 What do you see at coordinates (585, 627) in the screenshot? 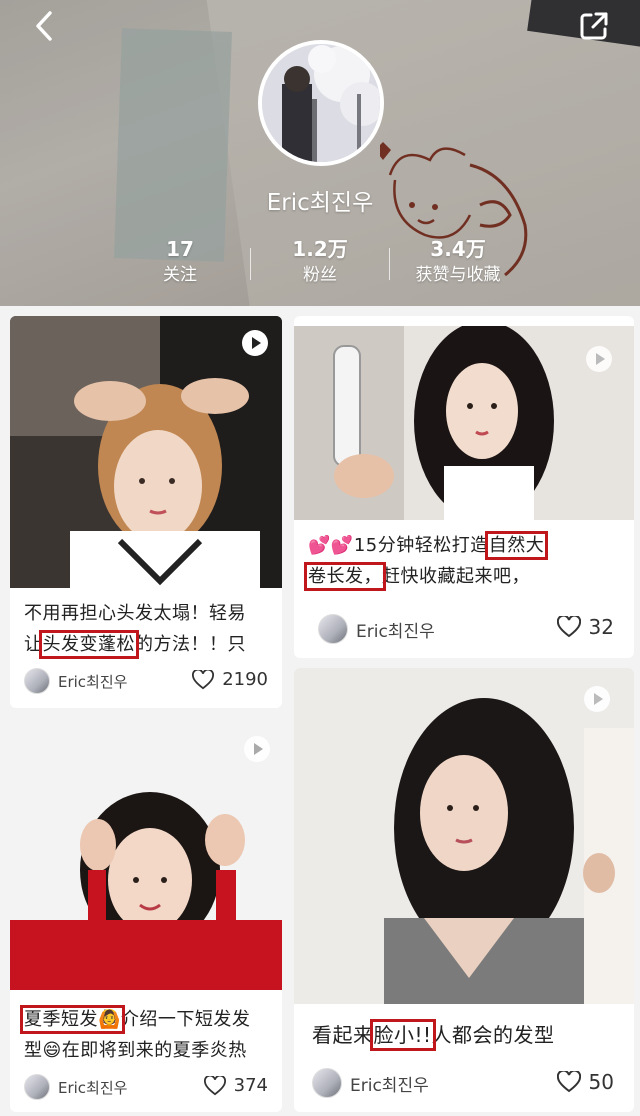
I see `like-button: 32` at bounding box center [585, 627].